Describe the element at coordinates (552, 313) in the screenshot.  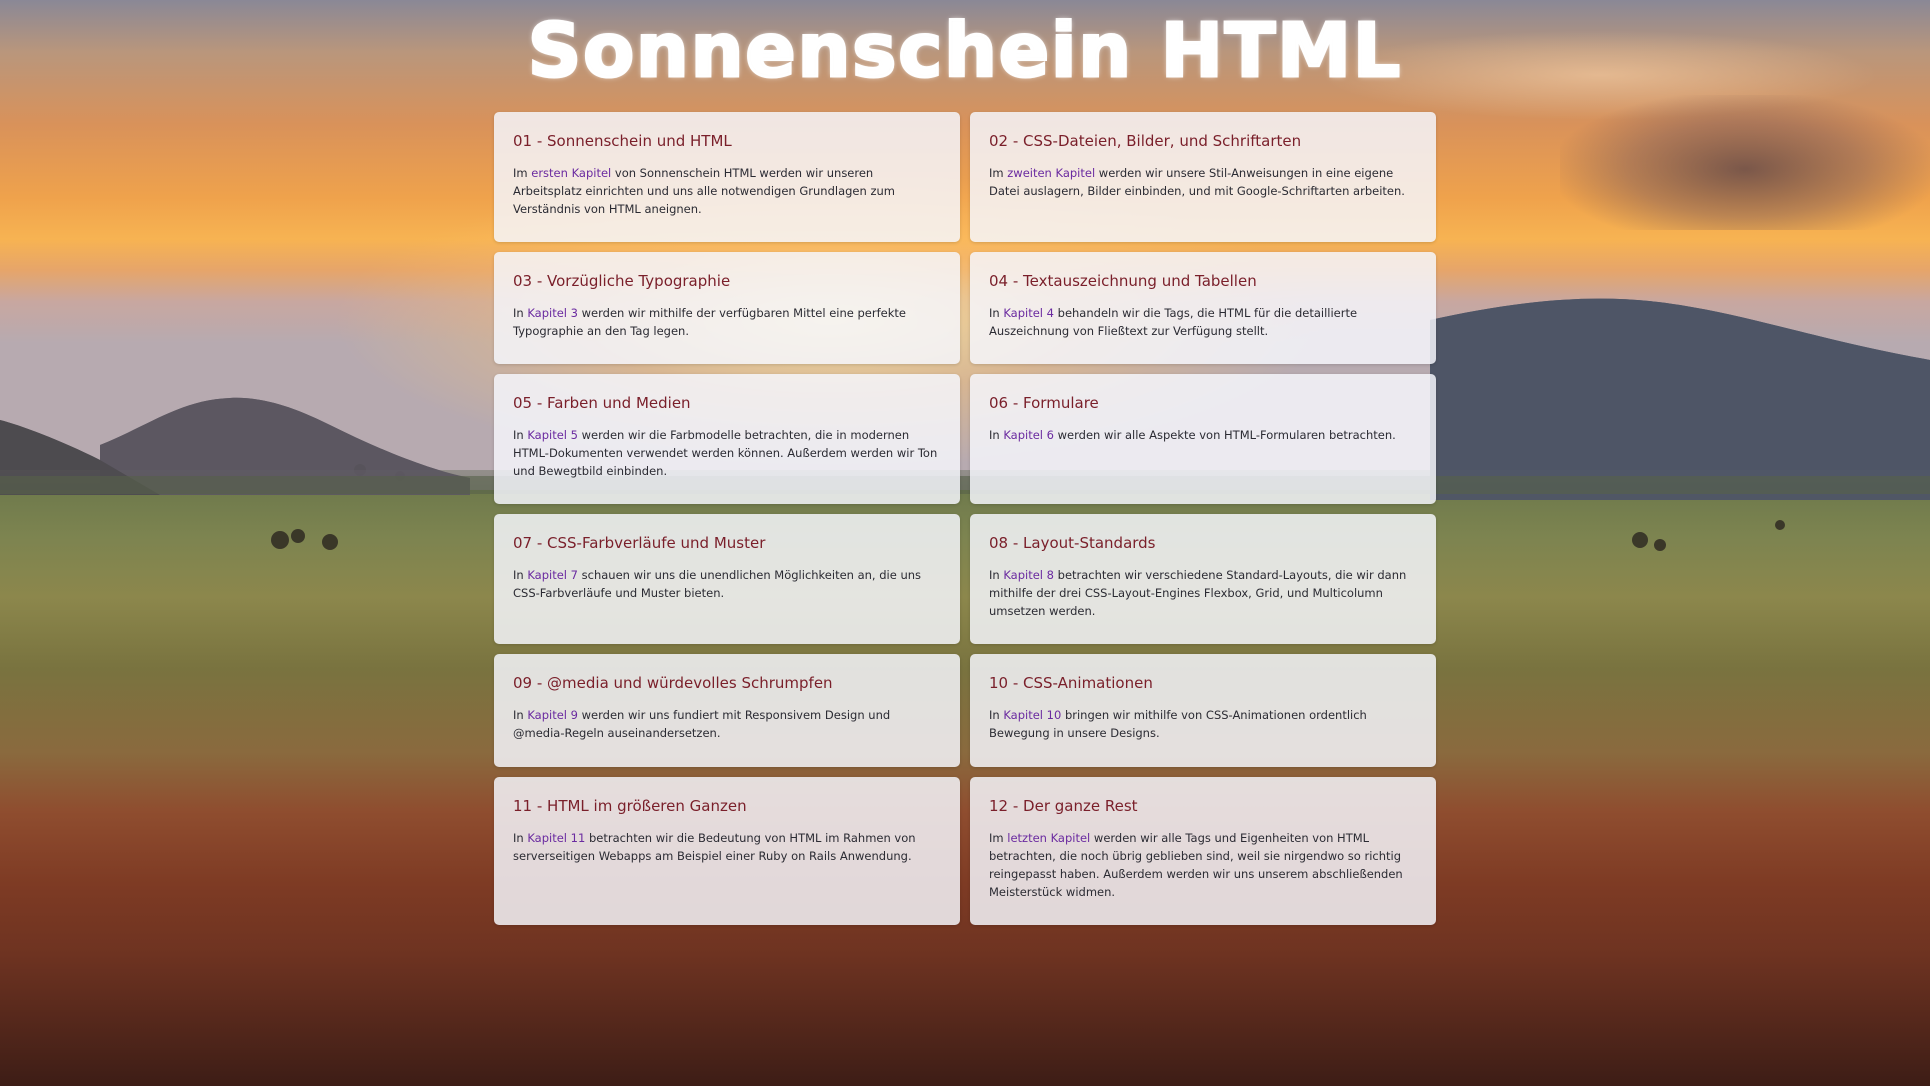
I see `chapter-link: Kapitel 3` at that location.